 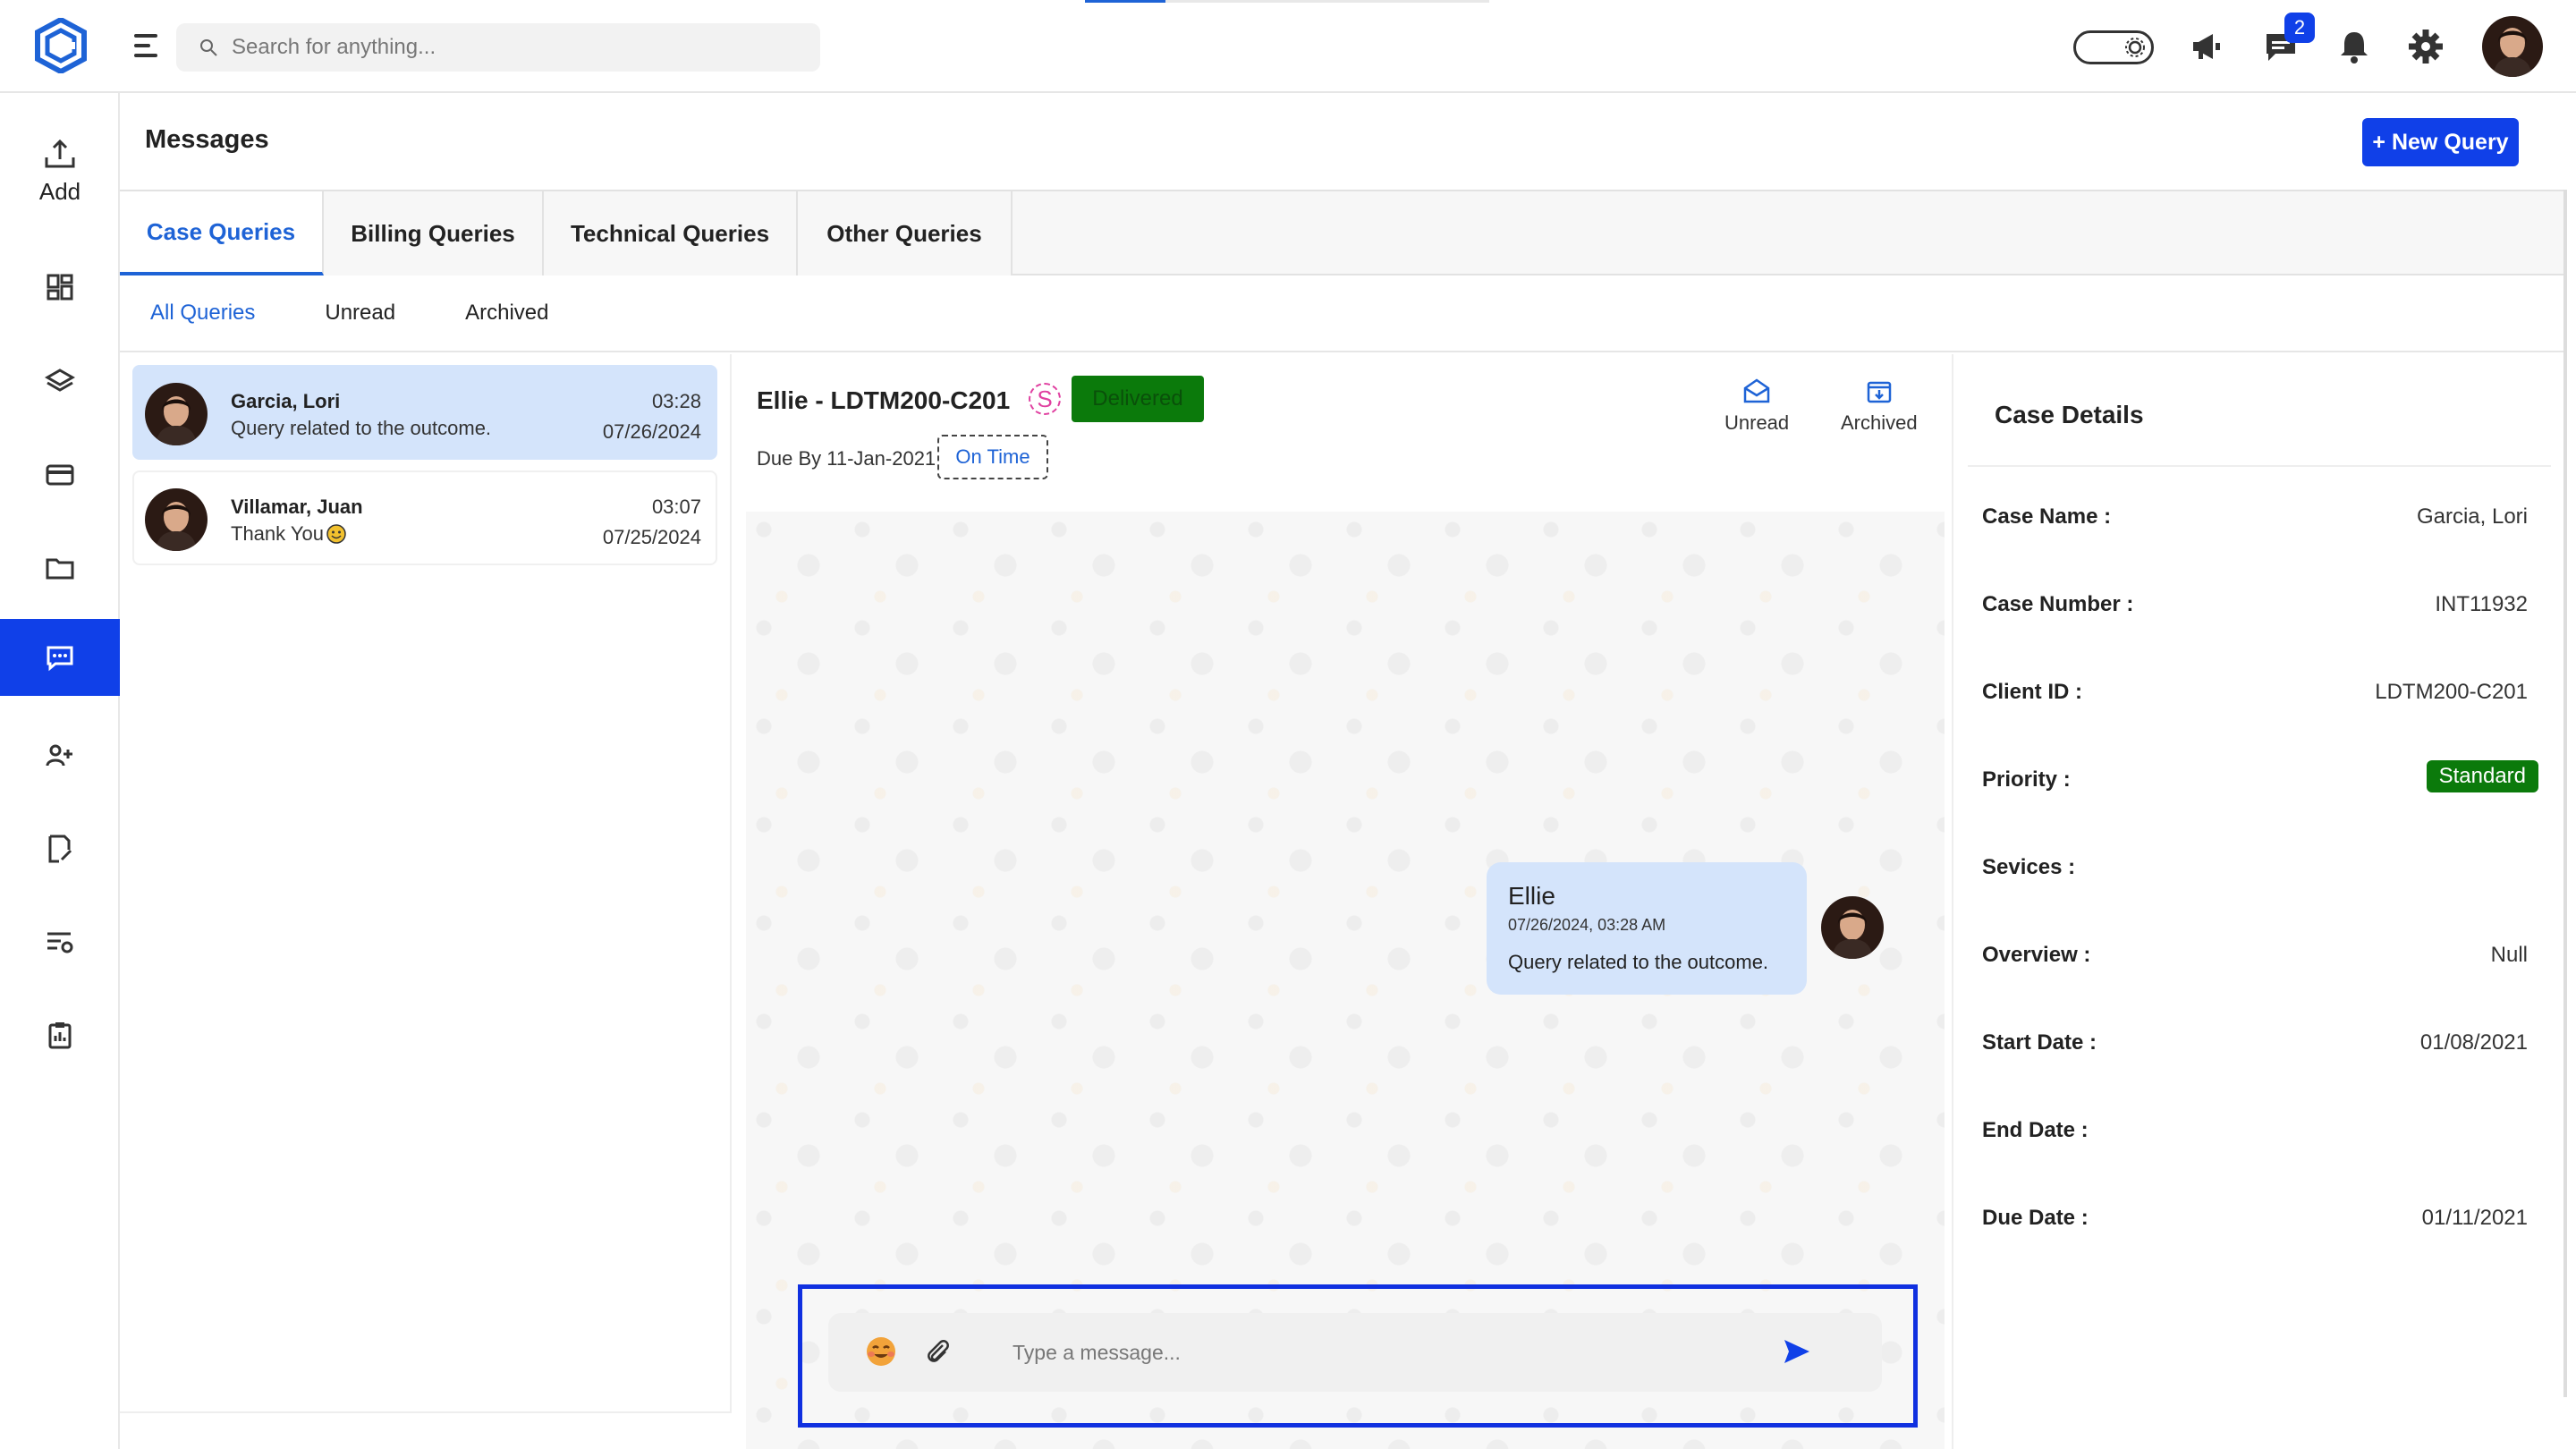 What do you see at coordinates (2271, 781) in the screenshot?
I see `detail-row-priority: Priority : Standard` at bounding box center [2271, 781].